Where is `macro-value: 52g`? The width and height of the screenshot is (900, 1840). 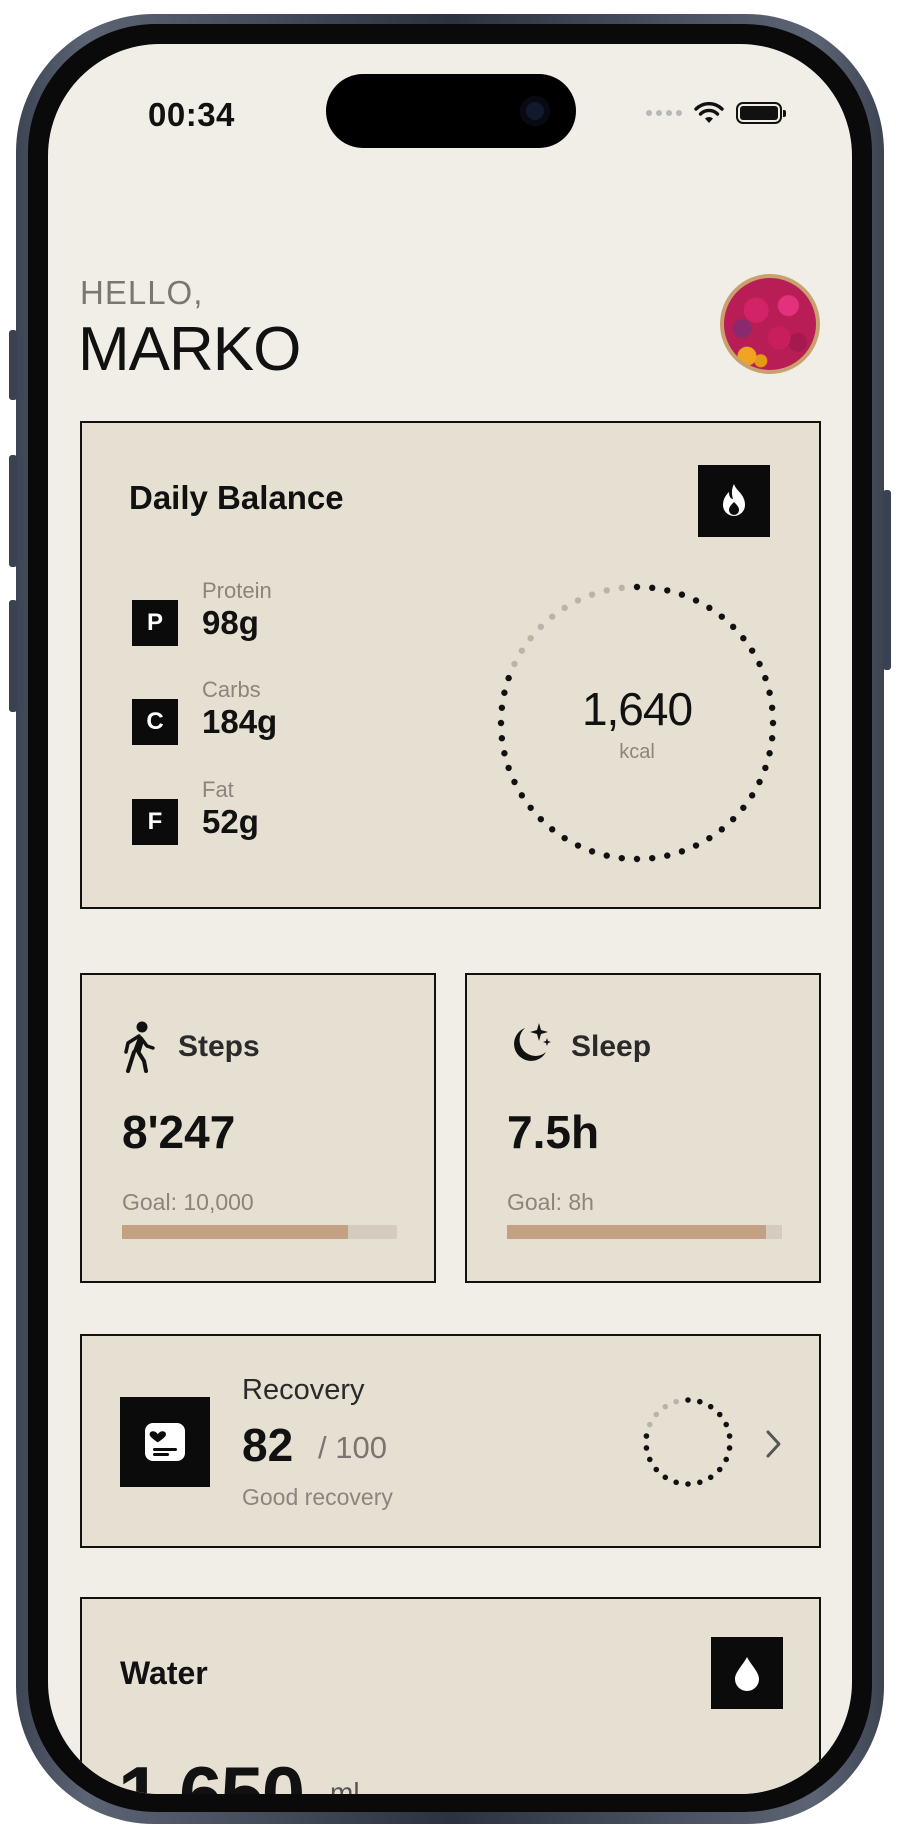
macro-value: 52g is located at coordinates (230, 821).